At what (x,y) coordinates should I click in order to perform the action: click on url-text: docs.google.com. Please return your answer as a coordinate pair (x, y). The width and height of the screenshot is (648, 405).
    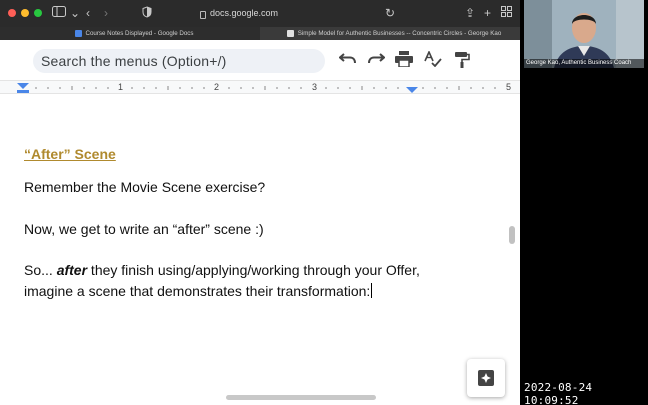
    Looking at the image, I should click on (244, 13).